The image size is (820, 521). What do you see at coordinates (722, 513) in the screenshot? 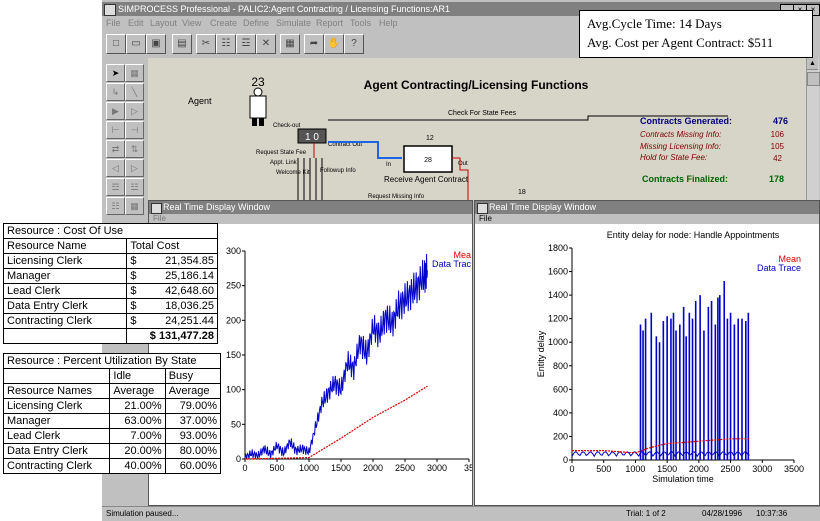
I see `status-date: 04/28/1996` at bounding box center [722, 513].